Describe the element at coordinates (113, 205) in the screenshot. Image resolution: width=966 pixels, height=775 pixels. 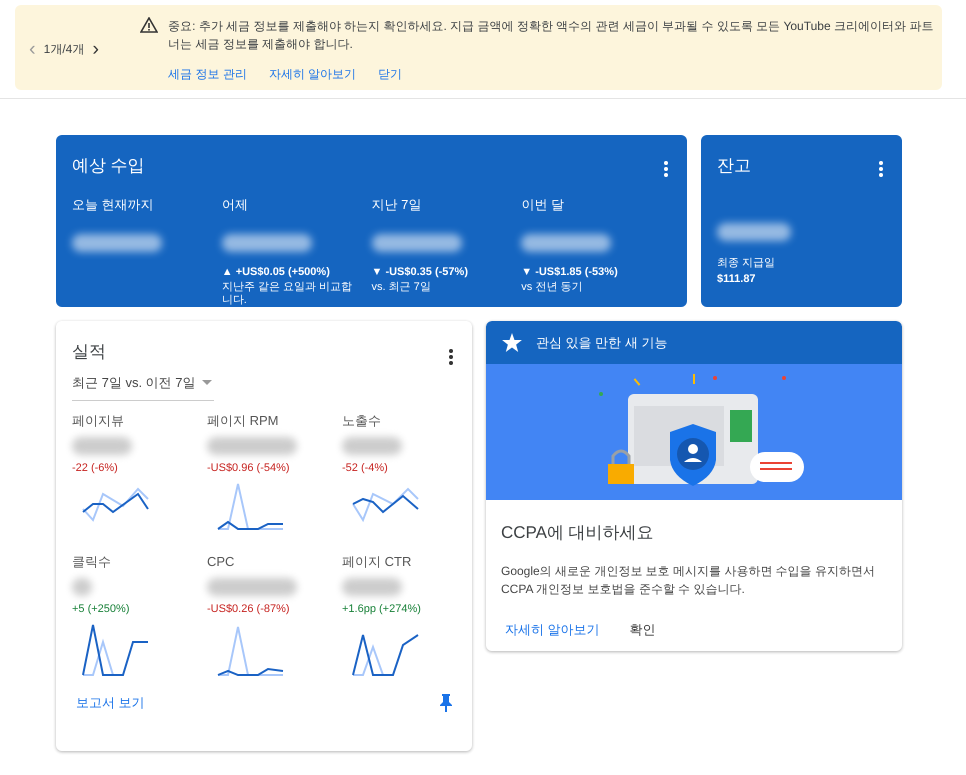
I see `metric-label: 오늘 현재까지` at that location.